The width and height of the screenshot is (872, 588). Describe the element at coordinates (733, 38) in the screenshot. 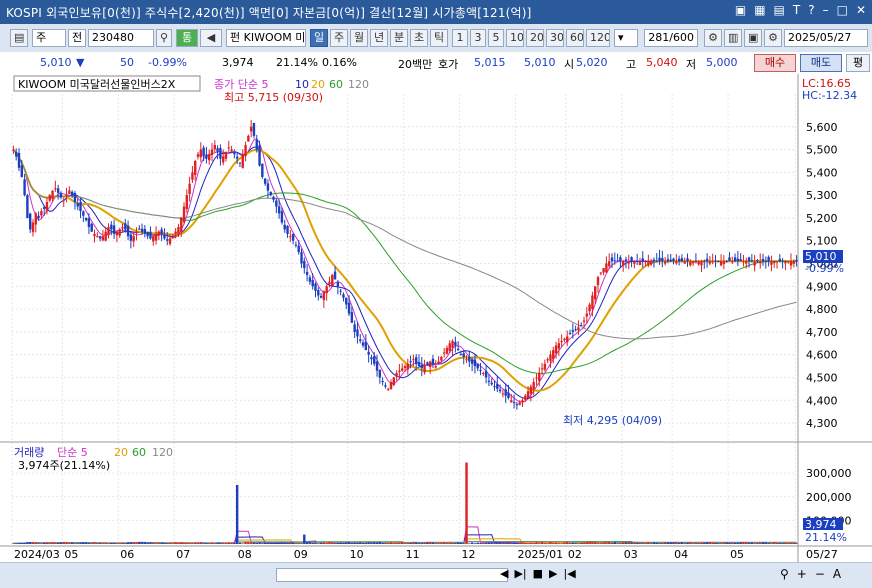

I see `layout-icon: ▥` at that location.